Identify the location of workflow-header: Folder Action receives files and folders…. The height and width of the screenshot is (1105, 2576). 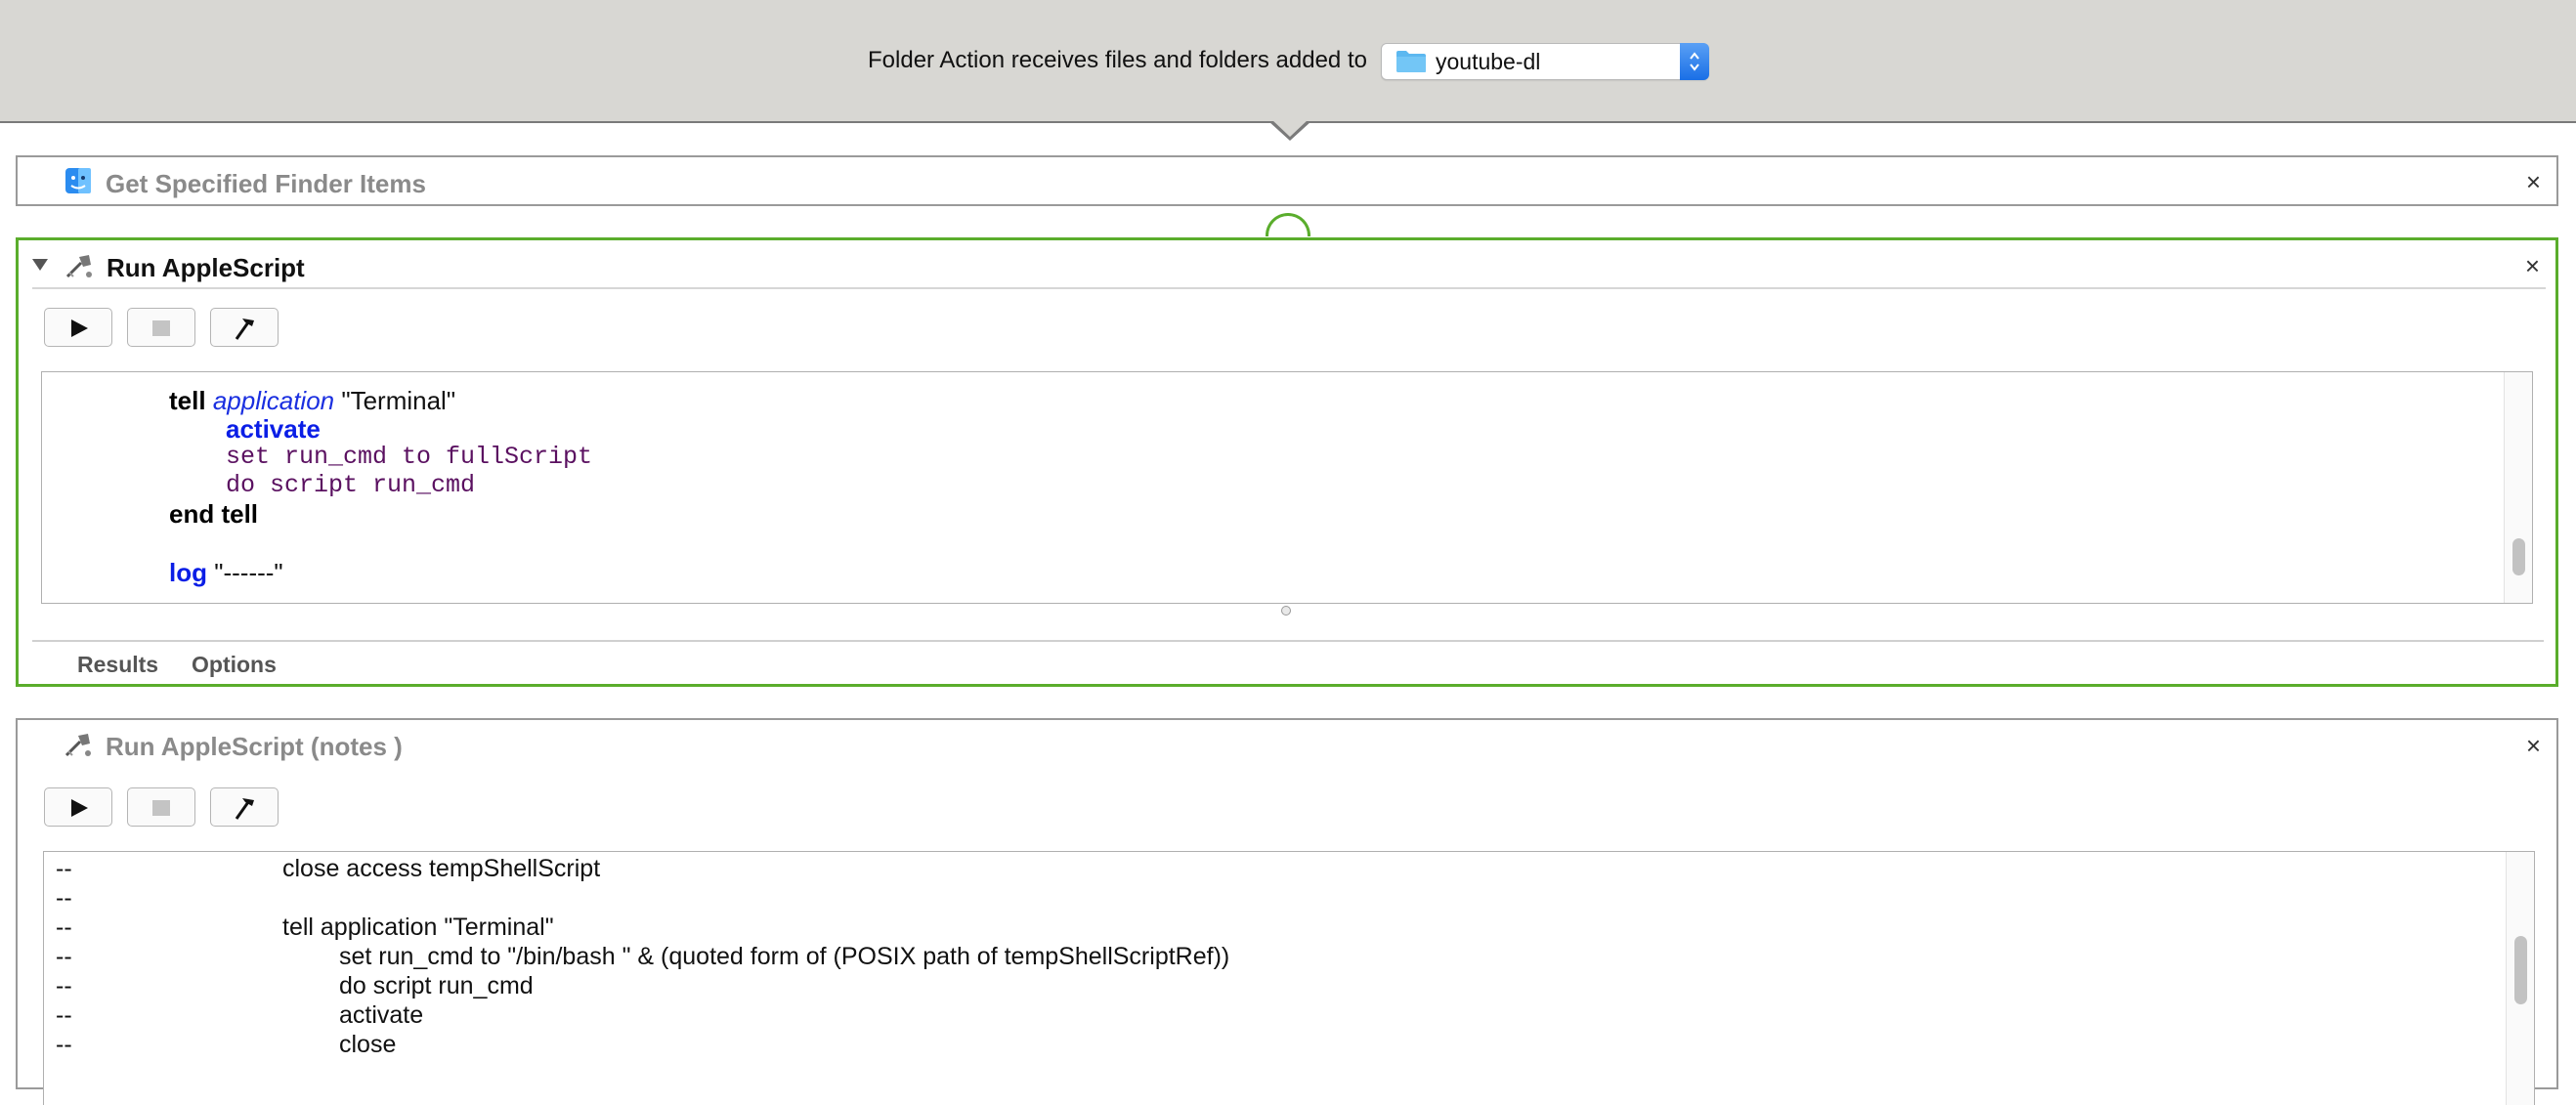
(1288, 61).